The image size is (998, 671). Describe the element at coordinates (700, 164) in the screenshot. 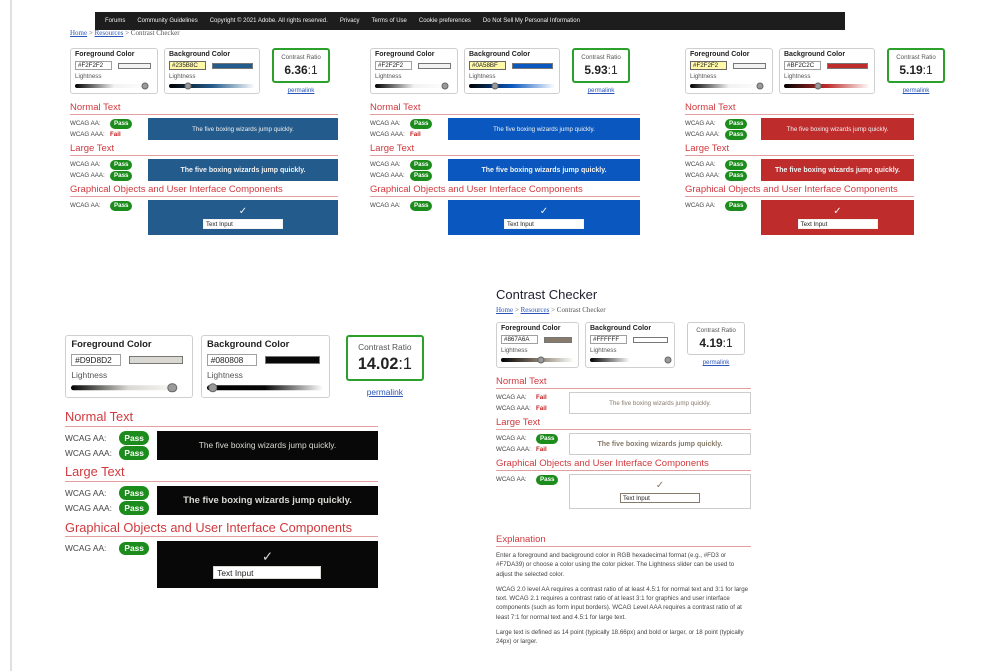

I see `large-aa-label: WCAG AA:` at that location.